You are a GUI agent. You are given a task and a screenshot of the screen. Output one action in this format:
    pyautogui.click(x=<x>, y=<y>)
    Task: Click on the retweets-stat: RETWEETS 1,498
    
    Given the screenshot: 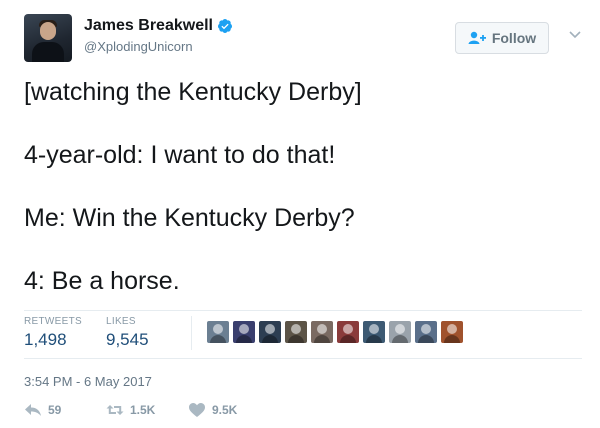 What is the action you would take?
    pyautogui.click(x=53, y=333)
    